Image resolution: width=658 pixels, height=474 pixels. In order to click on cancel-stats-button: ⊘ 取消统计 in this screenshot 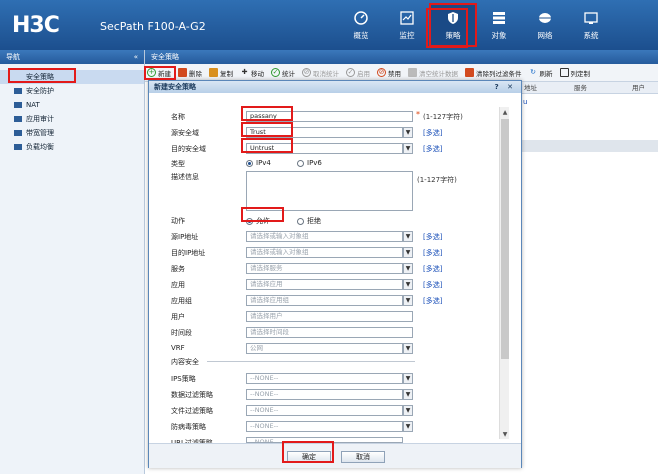, I will do `click(320, 73)`.